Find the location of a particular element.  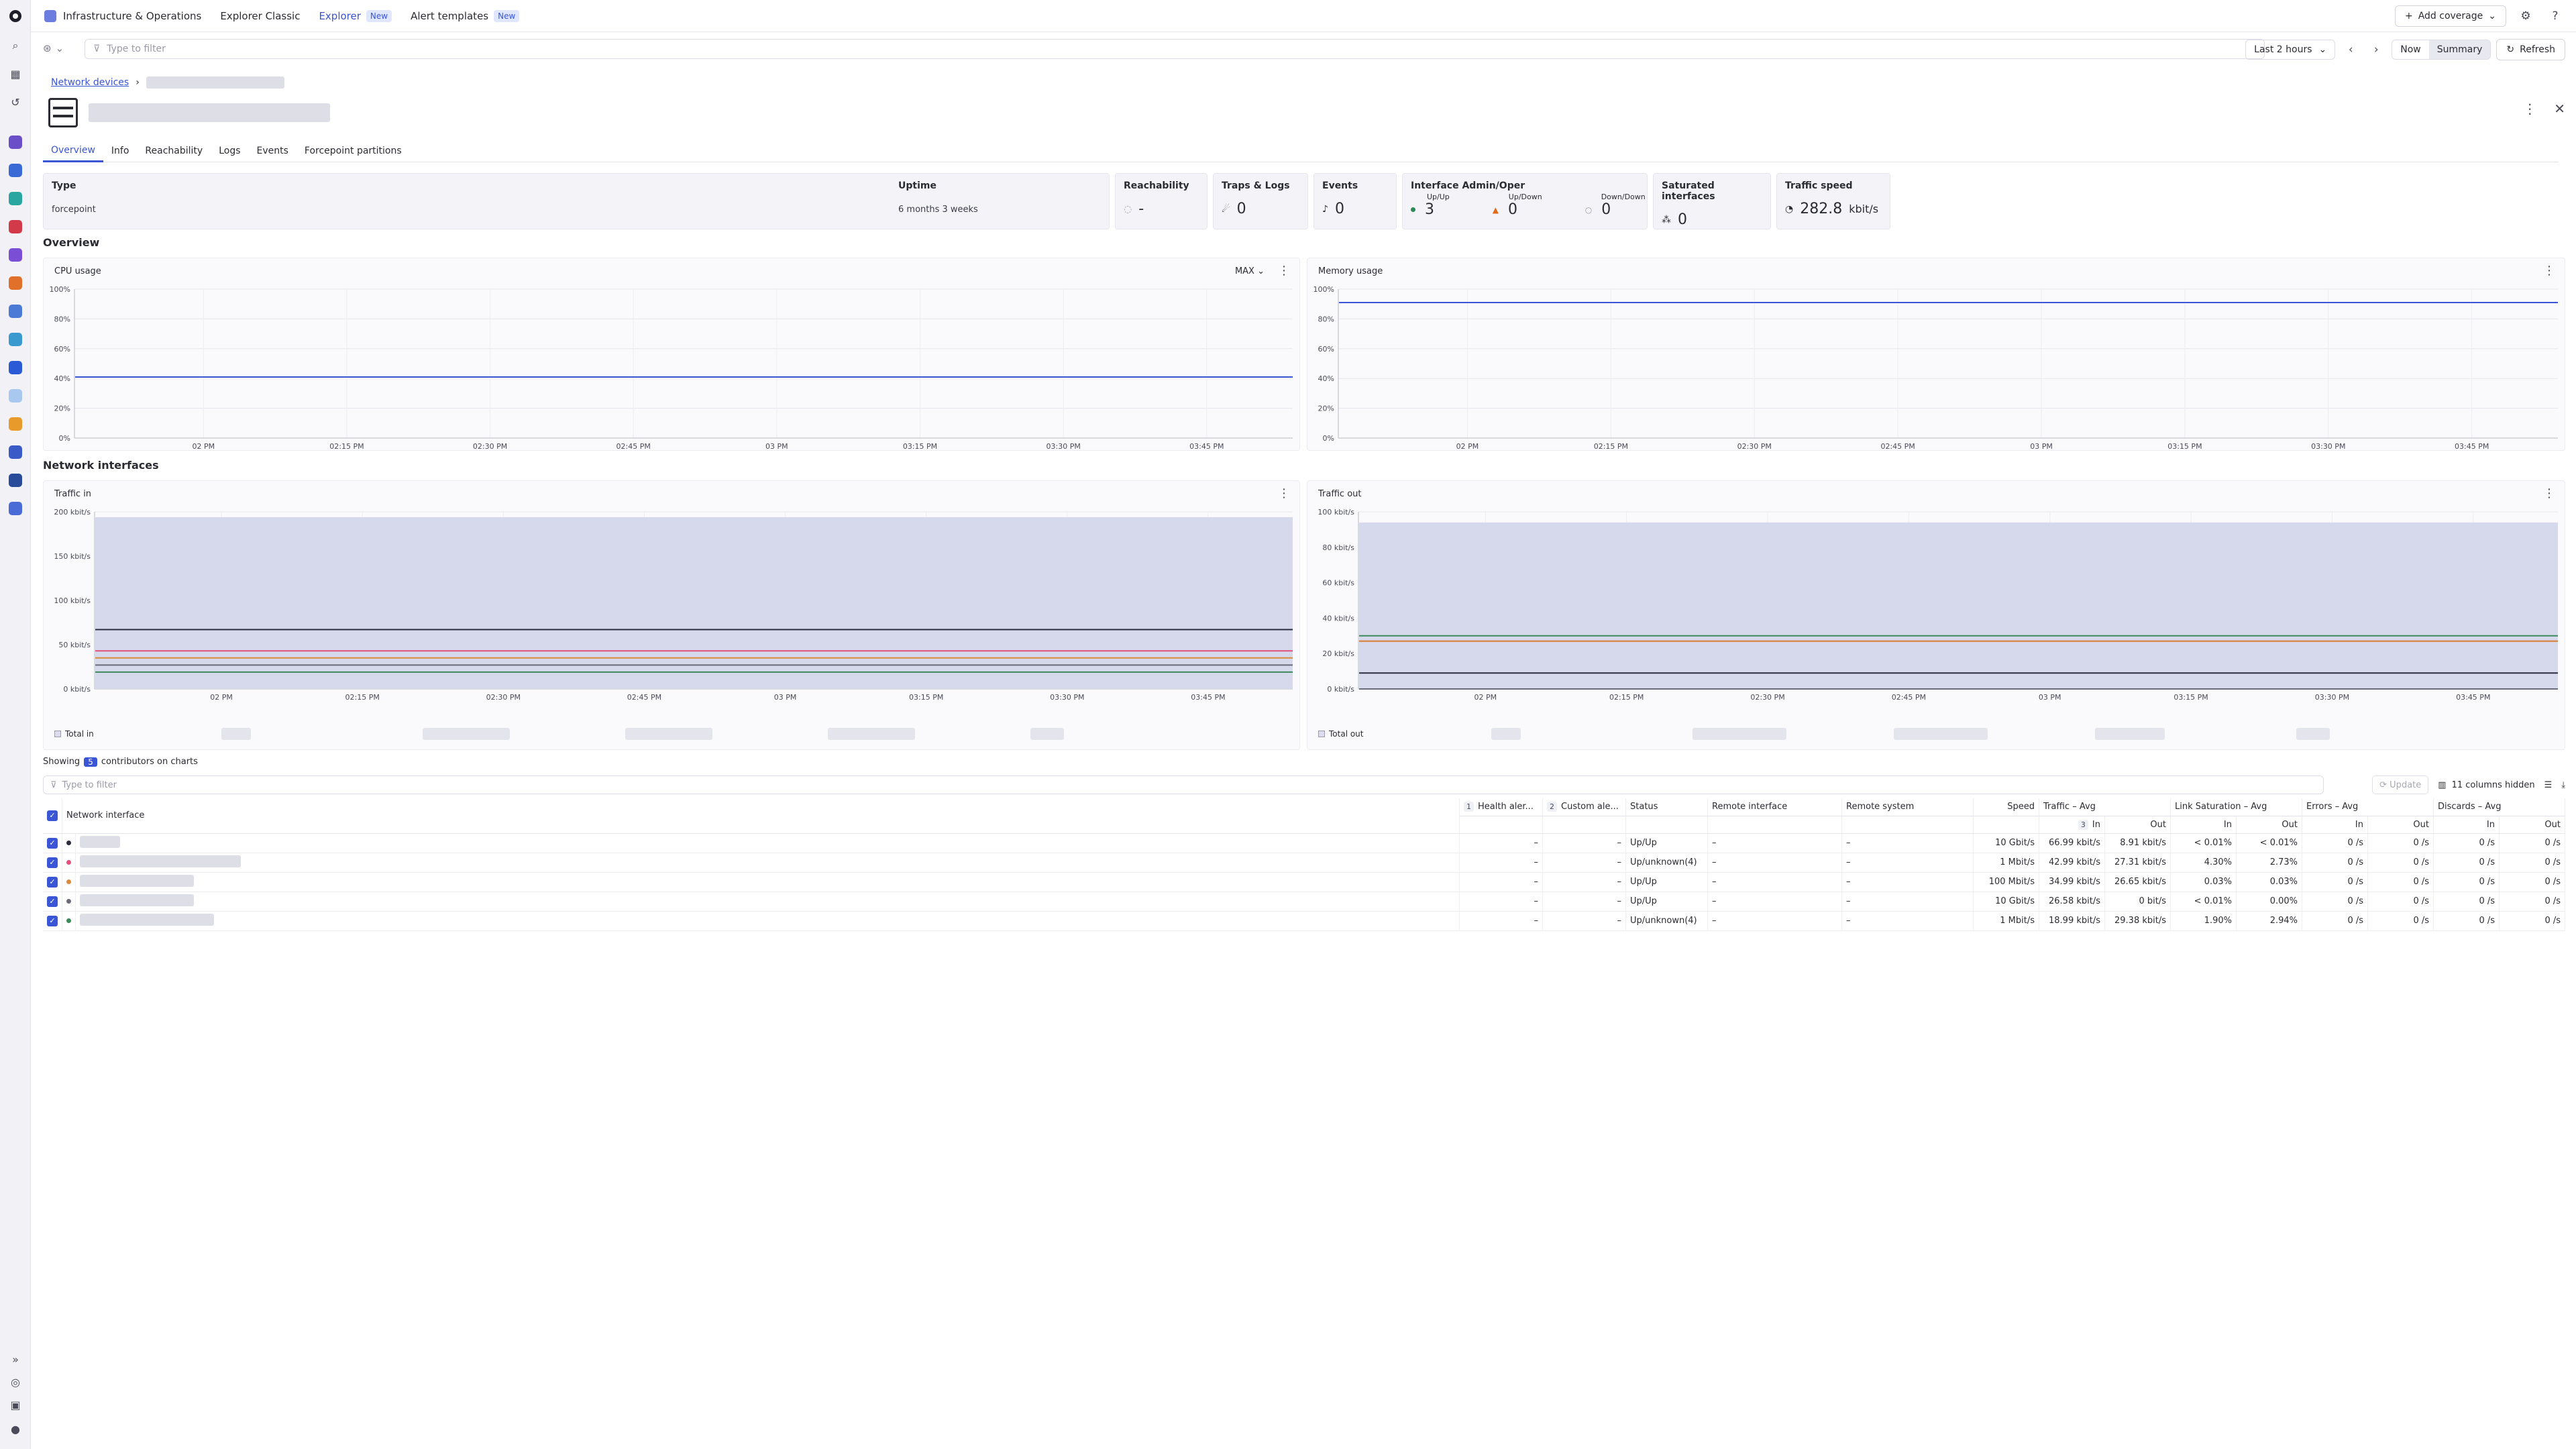

kpi-traps-logs: Traps & Logs ☄ 0 is located at coordinates (1260, 201).